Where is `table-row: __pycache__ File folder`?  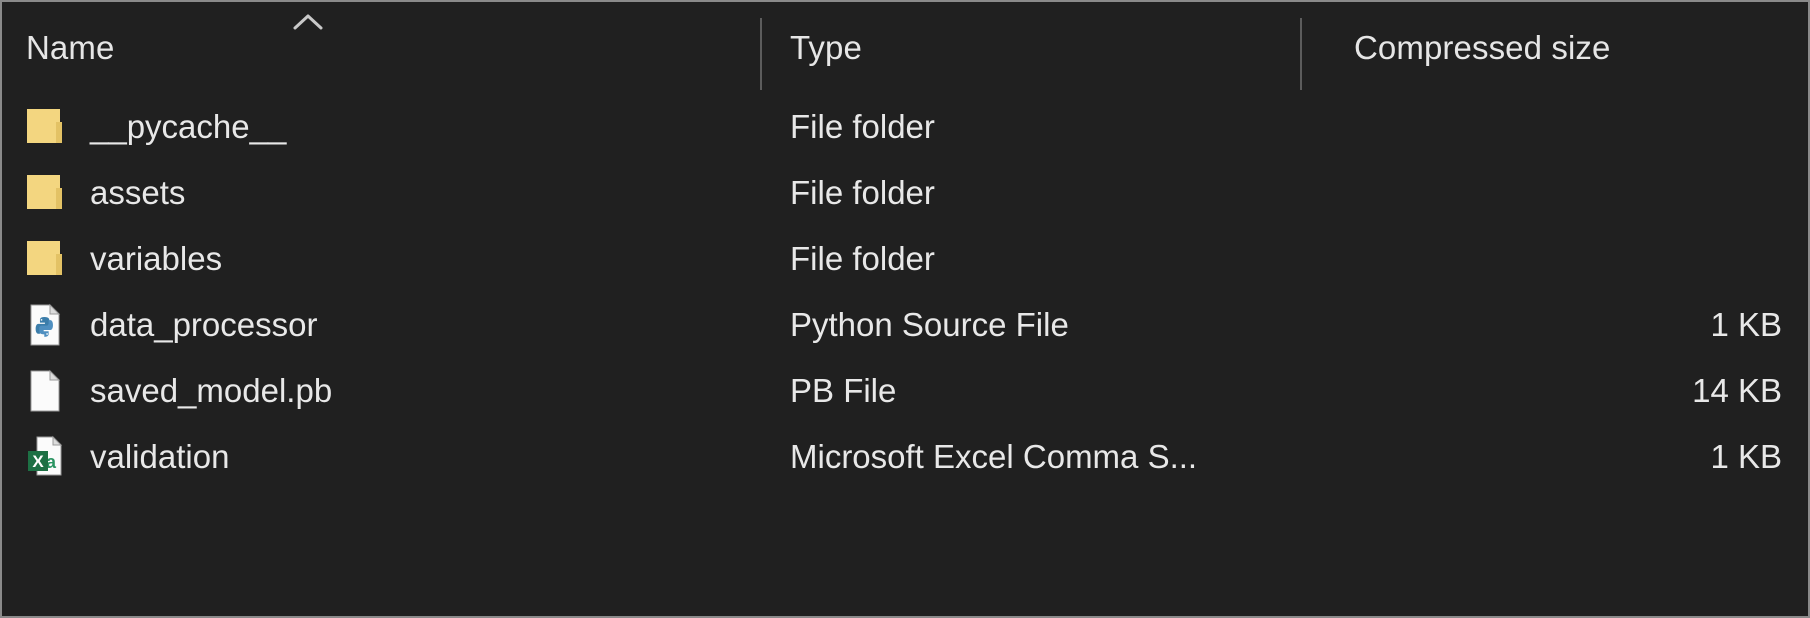
table-row: __pycache__ File folder is located at coordinates (905, 127).